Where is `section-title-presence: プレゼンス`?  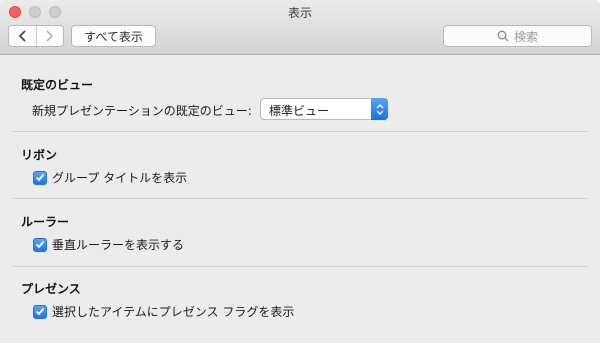 section-title-presence: プレゼンス is located at coordinates (51, 289).